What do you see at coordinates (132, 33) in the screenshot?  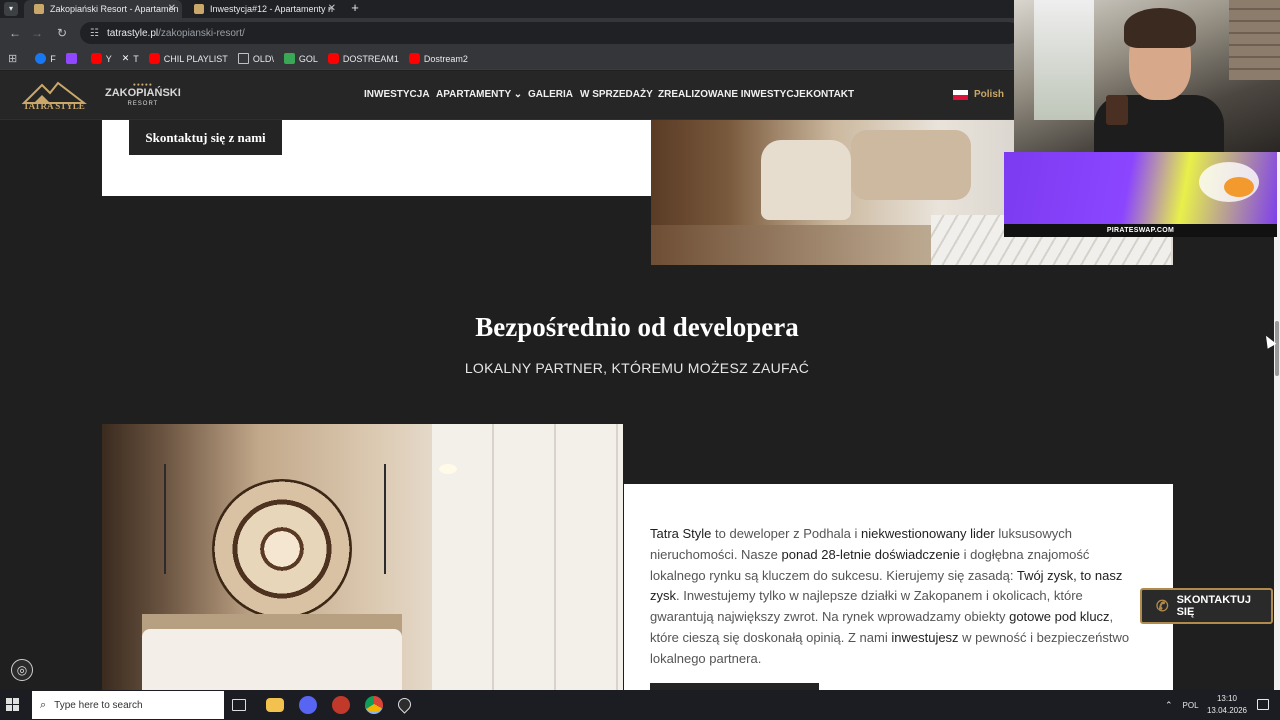 I see `url-domain: tatrastyle.pl` at bounding box center [132, 33].